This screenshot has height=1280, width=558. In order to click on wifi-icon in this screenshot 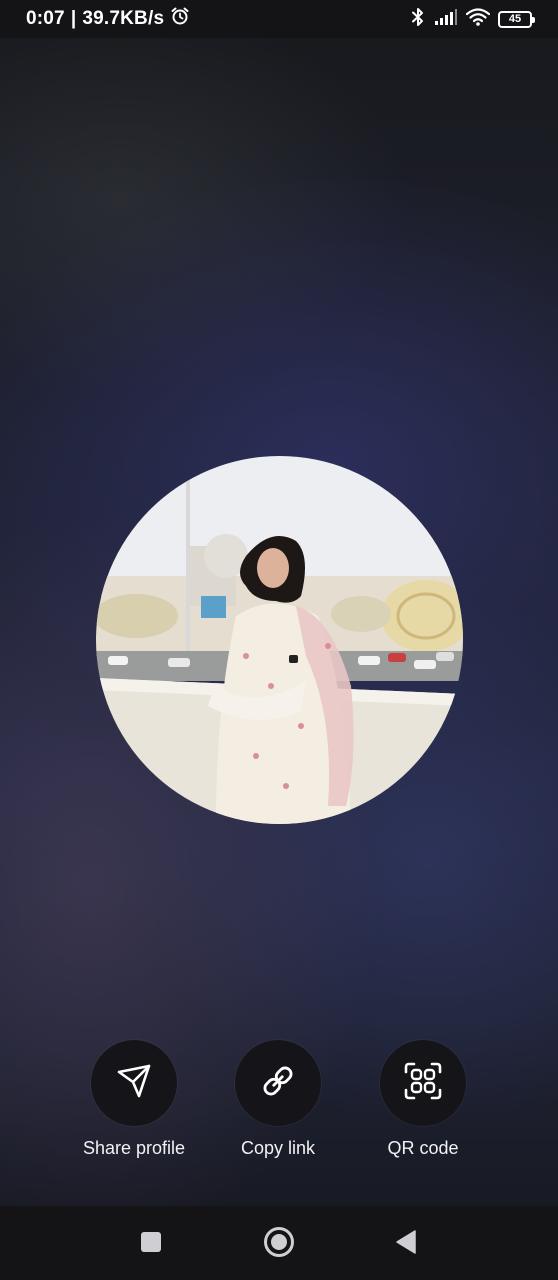, I will do `click(478, 19)`.